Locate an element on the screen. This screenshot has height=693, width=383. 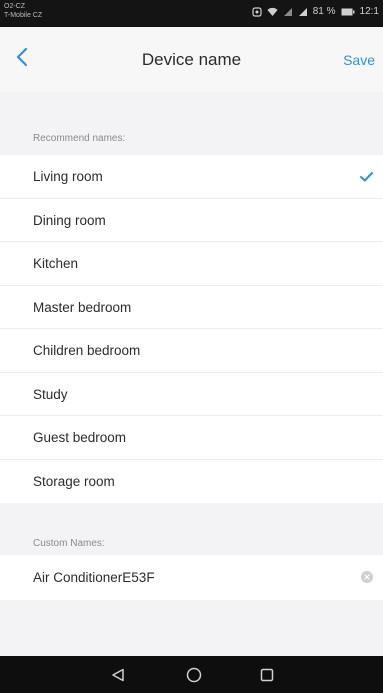
list-item: Dining room is located at coordinates (191, 220).